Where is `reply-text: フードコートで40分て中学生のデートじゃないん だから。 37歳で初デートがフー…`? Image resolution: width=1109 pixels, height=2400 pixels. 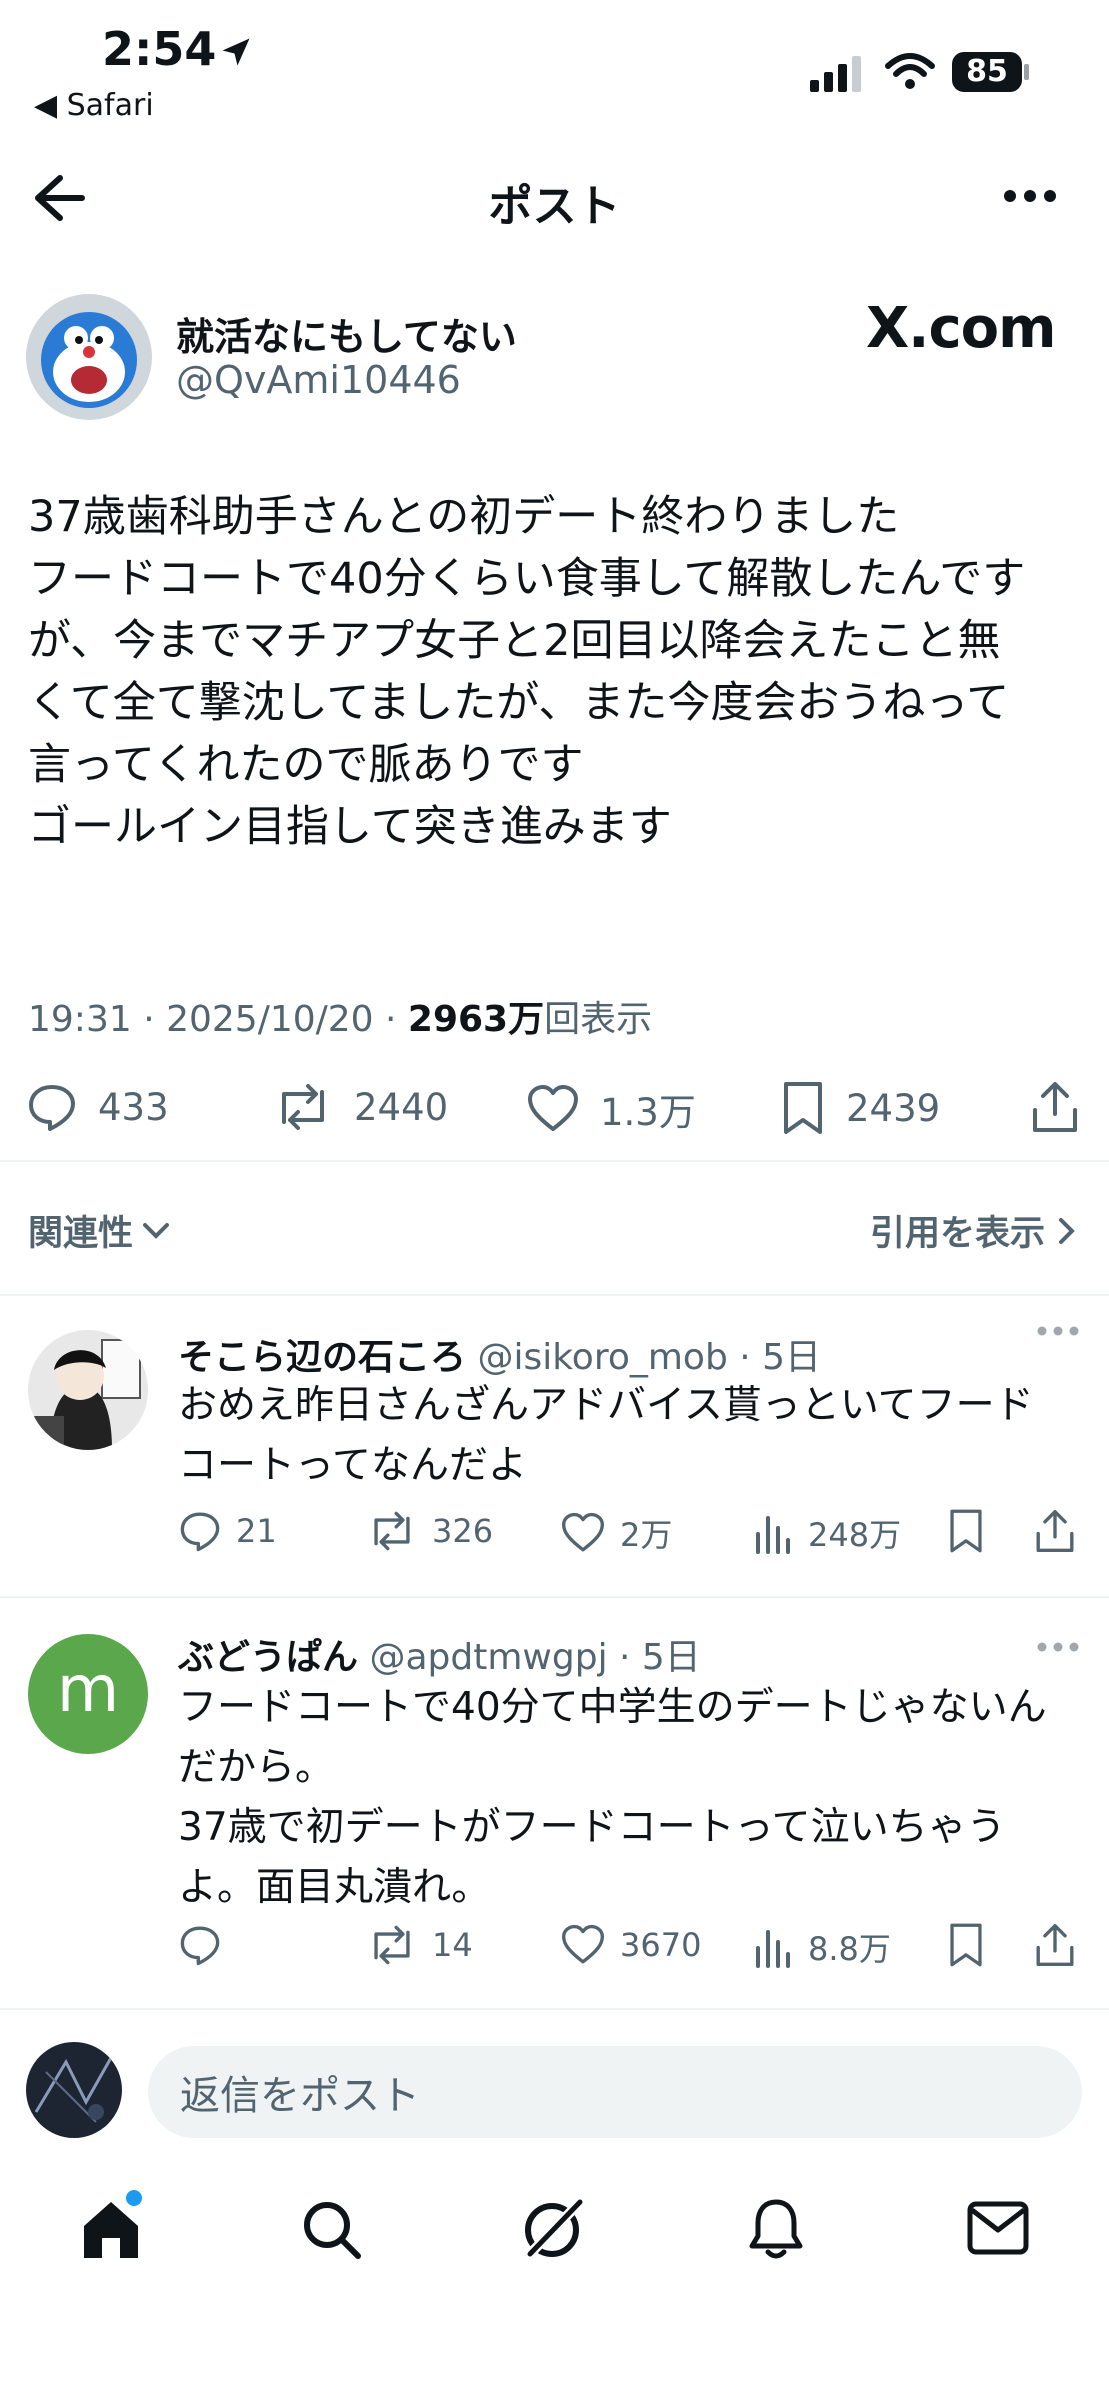 reply-text: フードコートで40分て中学生のデートじゃないん だから。 37歳で初デートがフー… is located at coordinates (643, 1798).